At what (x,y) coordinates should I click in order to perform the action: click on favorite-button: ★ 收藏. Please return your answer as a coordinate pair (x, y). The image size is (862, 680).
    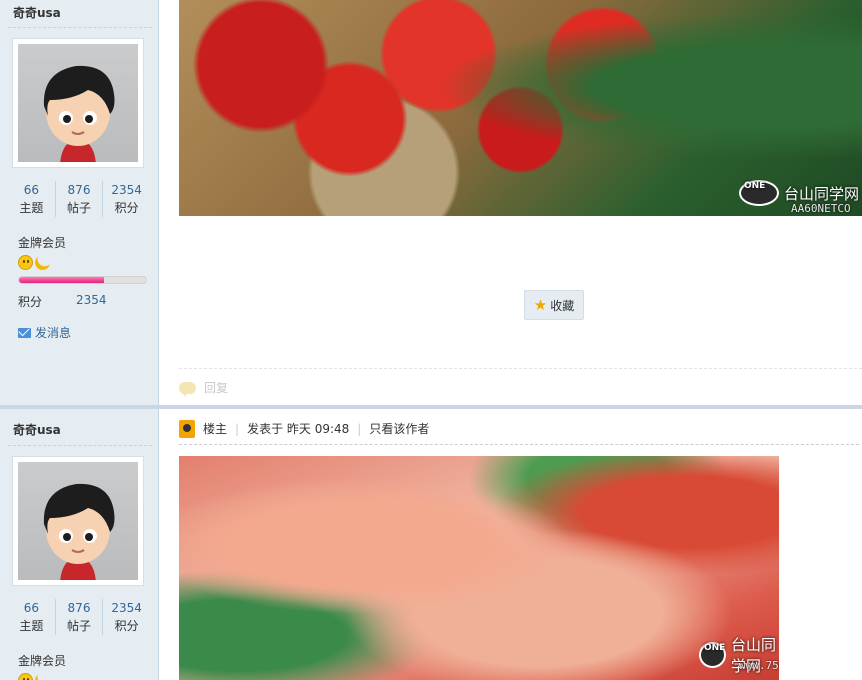
    Looking at the image, I should click on (554, 305).